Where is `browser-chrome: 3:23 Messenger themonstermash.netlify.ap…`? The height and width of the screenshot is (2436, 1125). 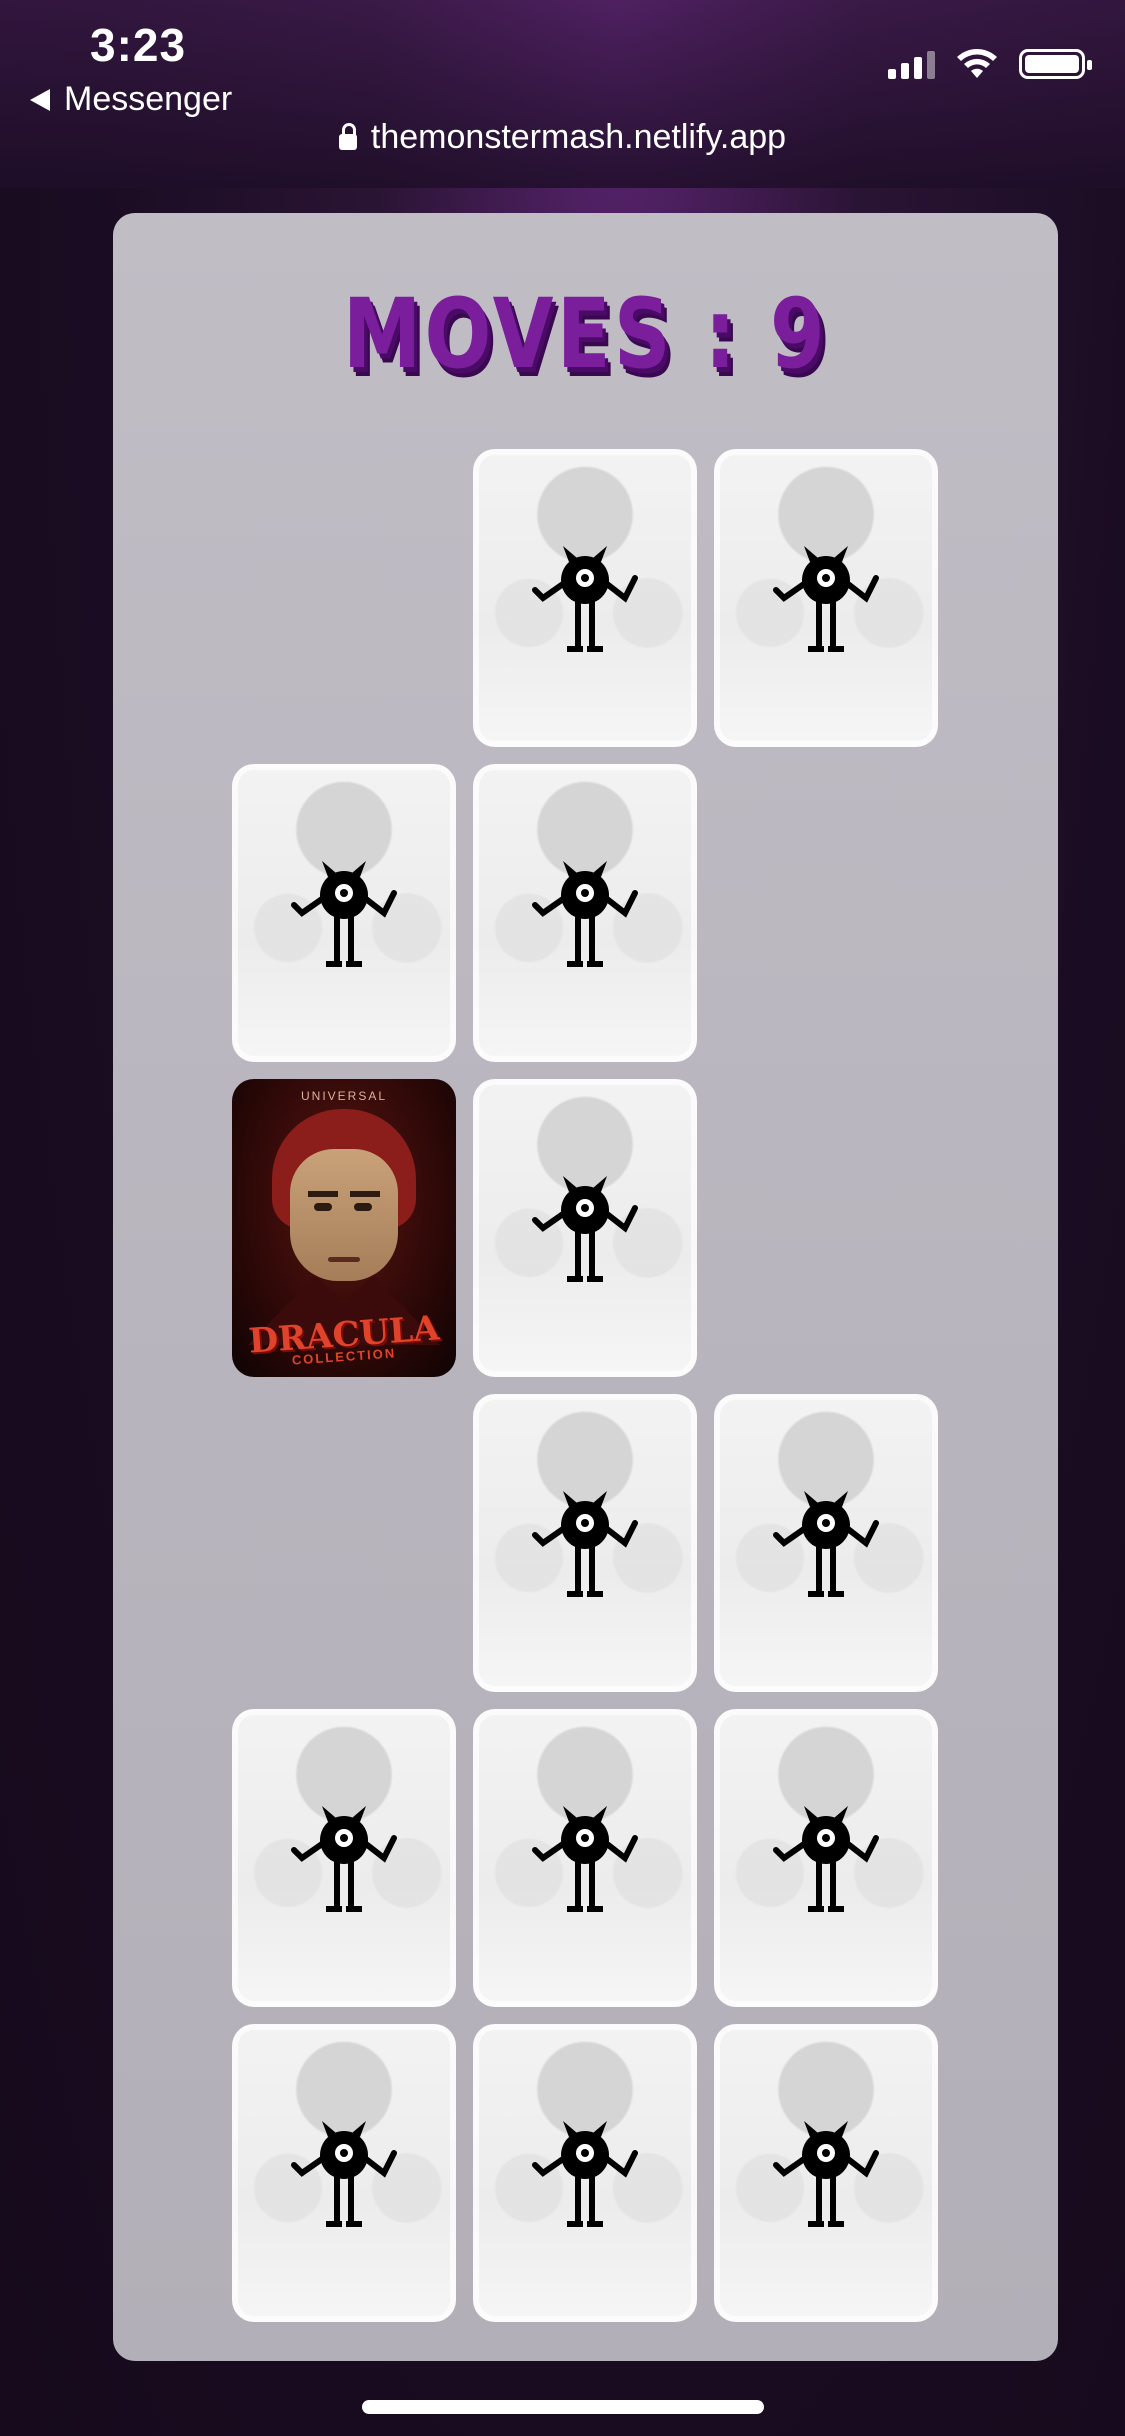 browser-chrome: 3:23 Messenger themonstermash.netlify.ap… is located at coordinates (562, 94).